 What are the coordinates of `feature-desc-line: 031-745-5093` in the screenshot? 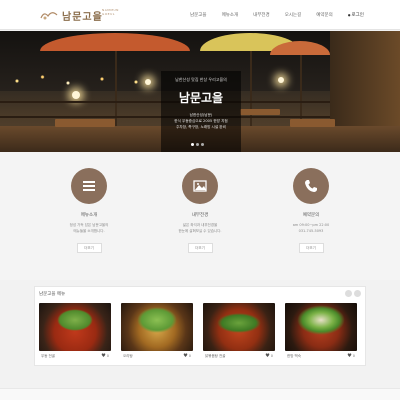 It's located at (311, 230).